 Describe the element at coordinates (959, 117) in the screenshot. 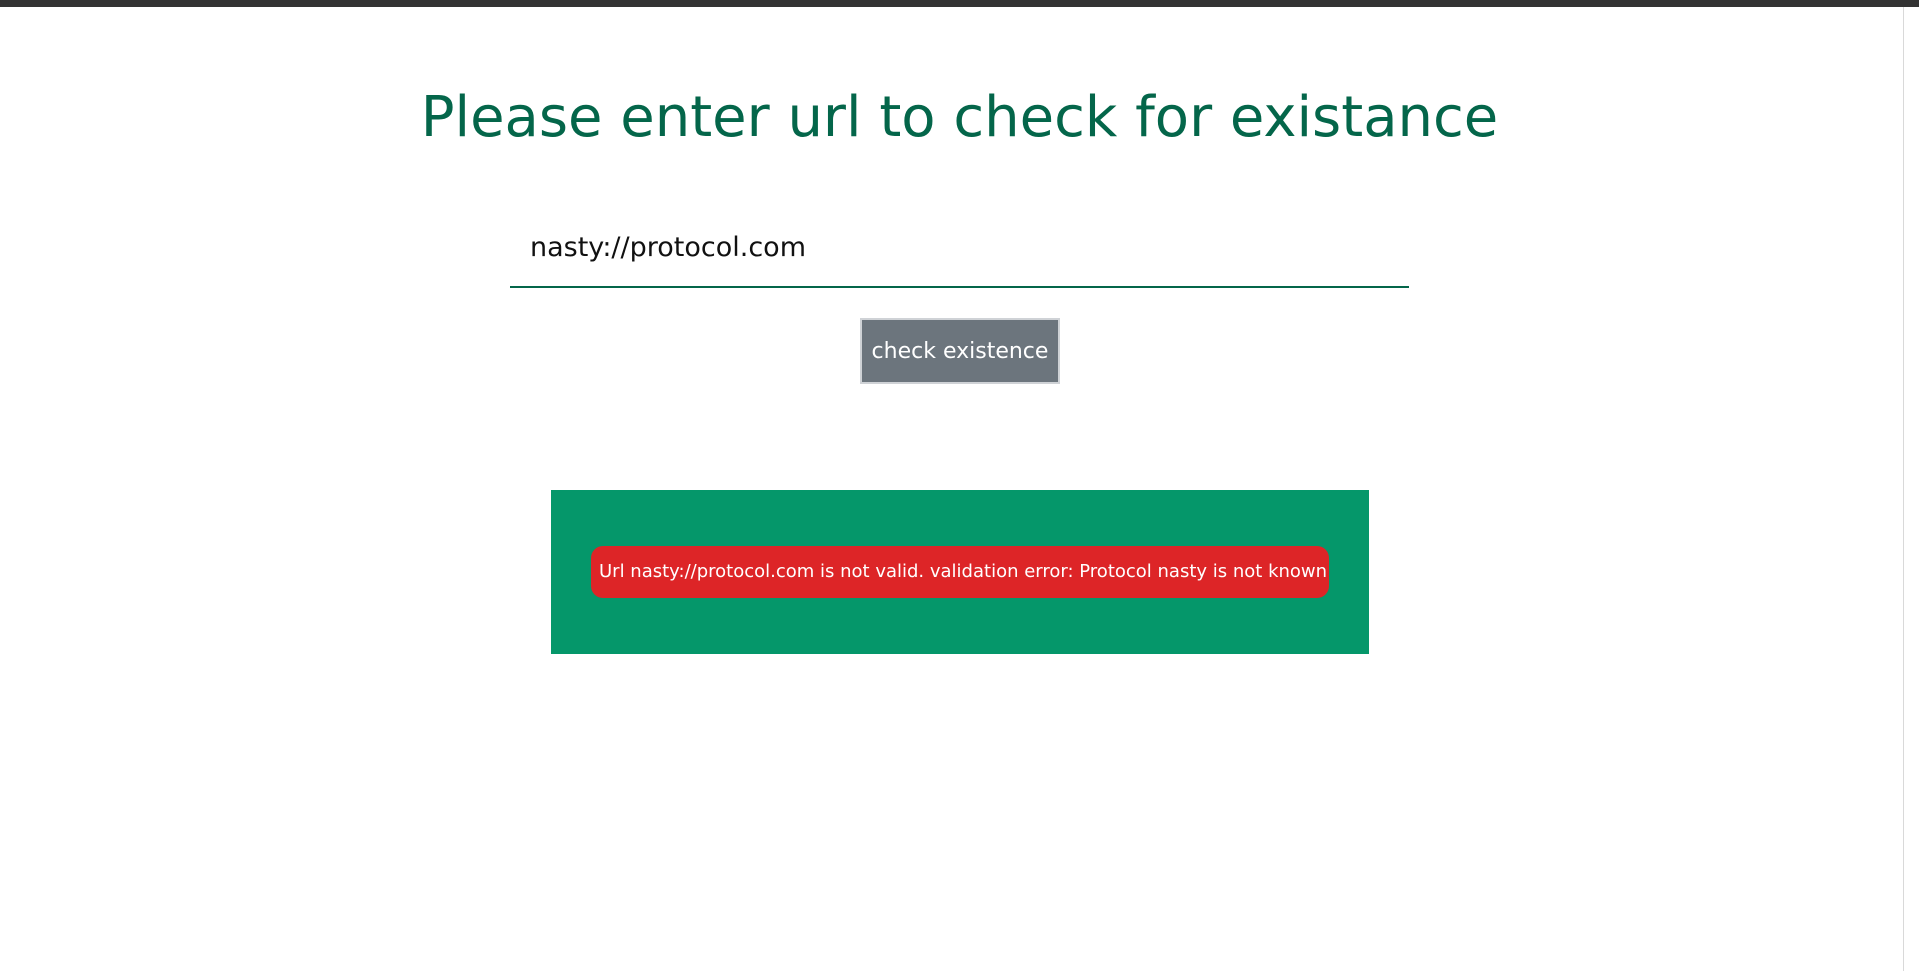

I see `page-title: Please enter url to check for existance` at that location.